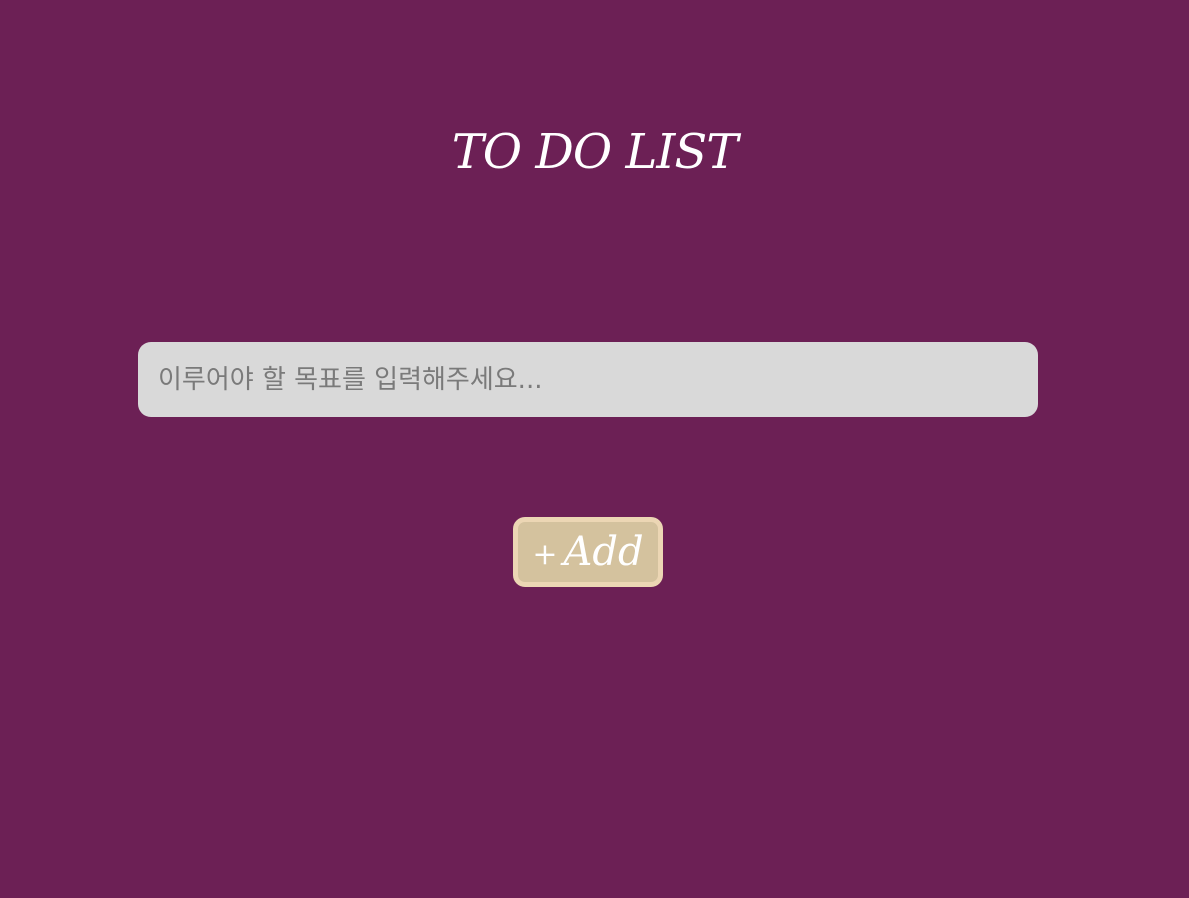 The height and width of the screenshot is (898, 1189). I want to click on plus-icon: +, so click(545, 554).